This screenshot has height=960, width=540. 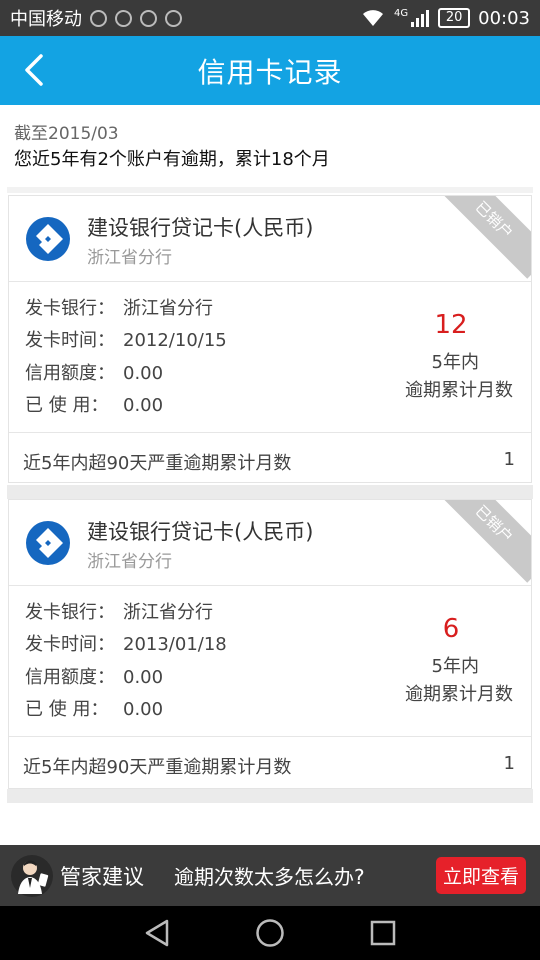 I want to click on issue-time-row: 发卡时间： 2013/01/18, so click(x=126, y=643).